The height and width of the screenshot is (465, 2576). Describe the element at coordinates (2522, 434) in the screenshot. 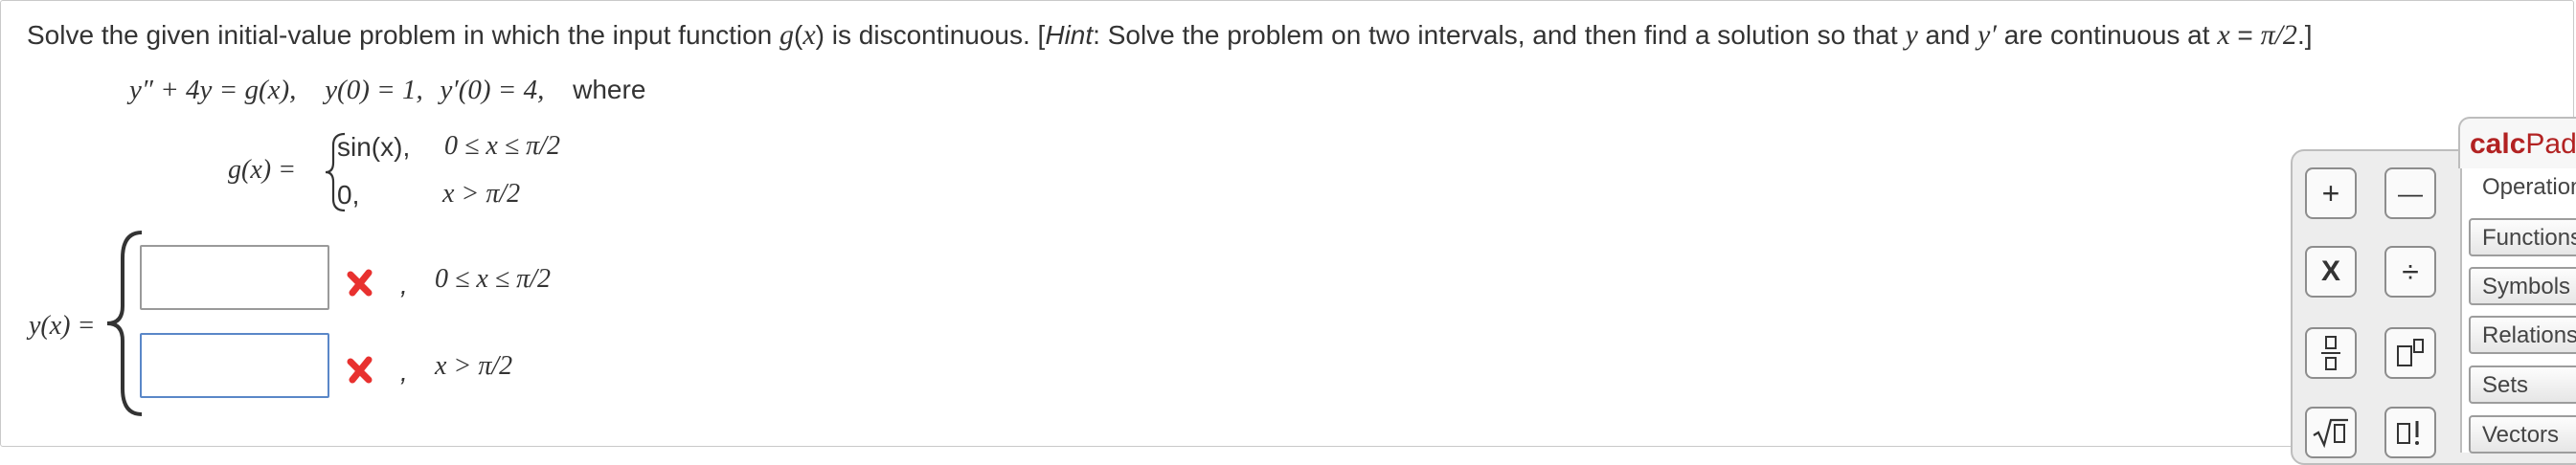

I see `menu-vectors-button: Vectors` at that location.